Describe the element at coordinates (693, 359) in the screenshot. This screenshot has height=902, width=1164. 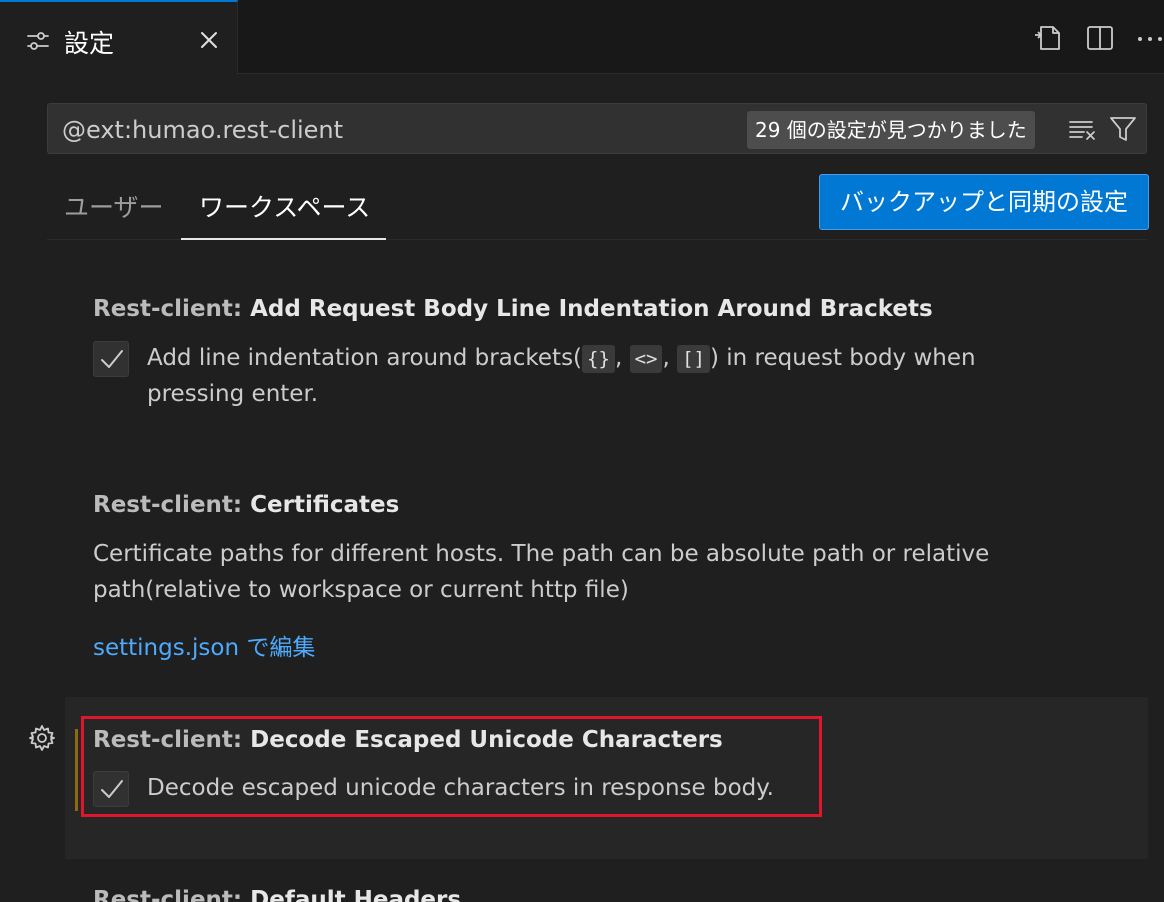
I see `code-square-brackets: []` at that location.